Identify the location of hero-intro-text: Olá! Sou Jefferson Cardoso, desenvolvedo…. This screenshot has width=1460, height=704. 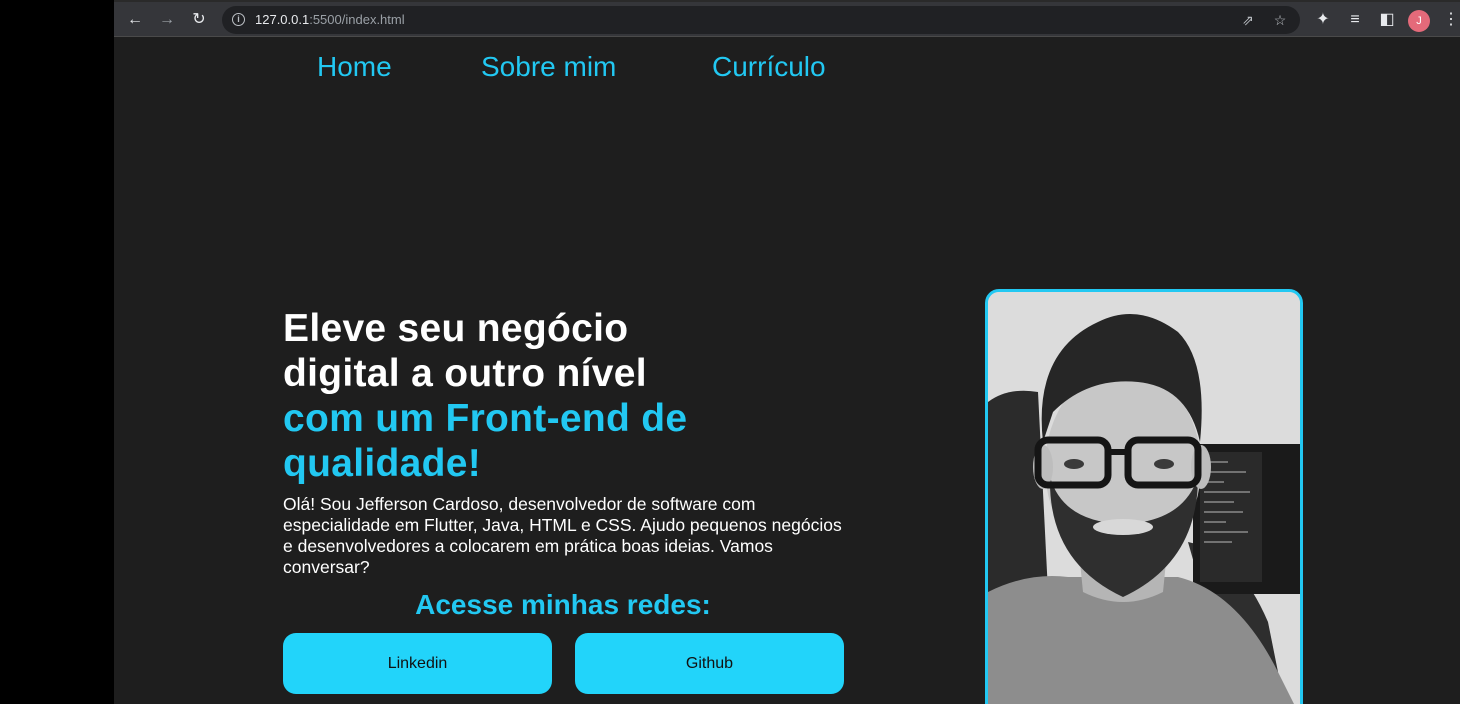
(562, 535).